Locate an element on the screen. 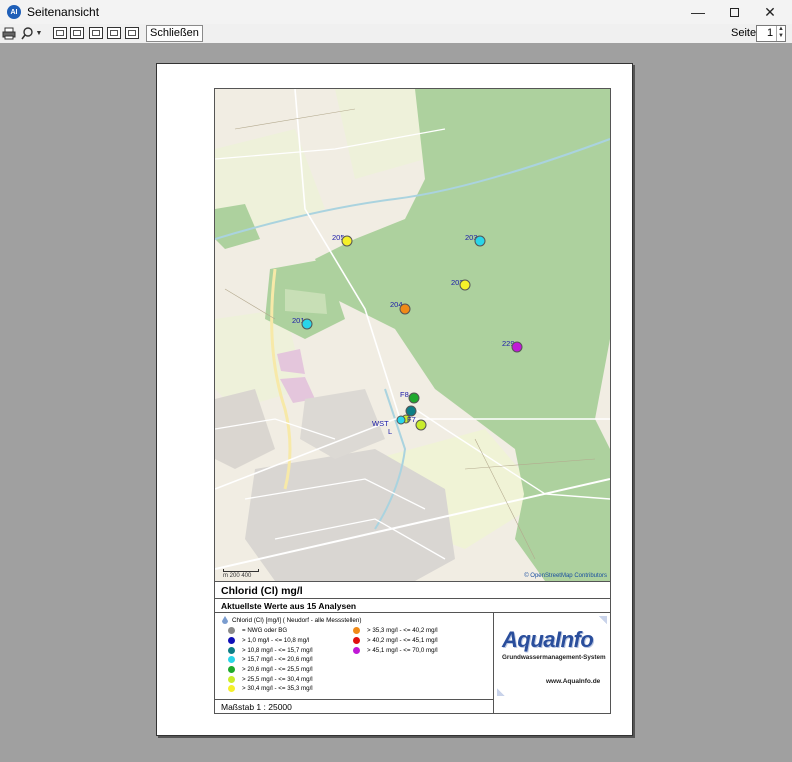  three-page-view-icon is located at coordinates (96, 33).